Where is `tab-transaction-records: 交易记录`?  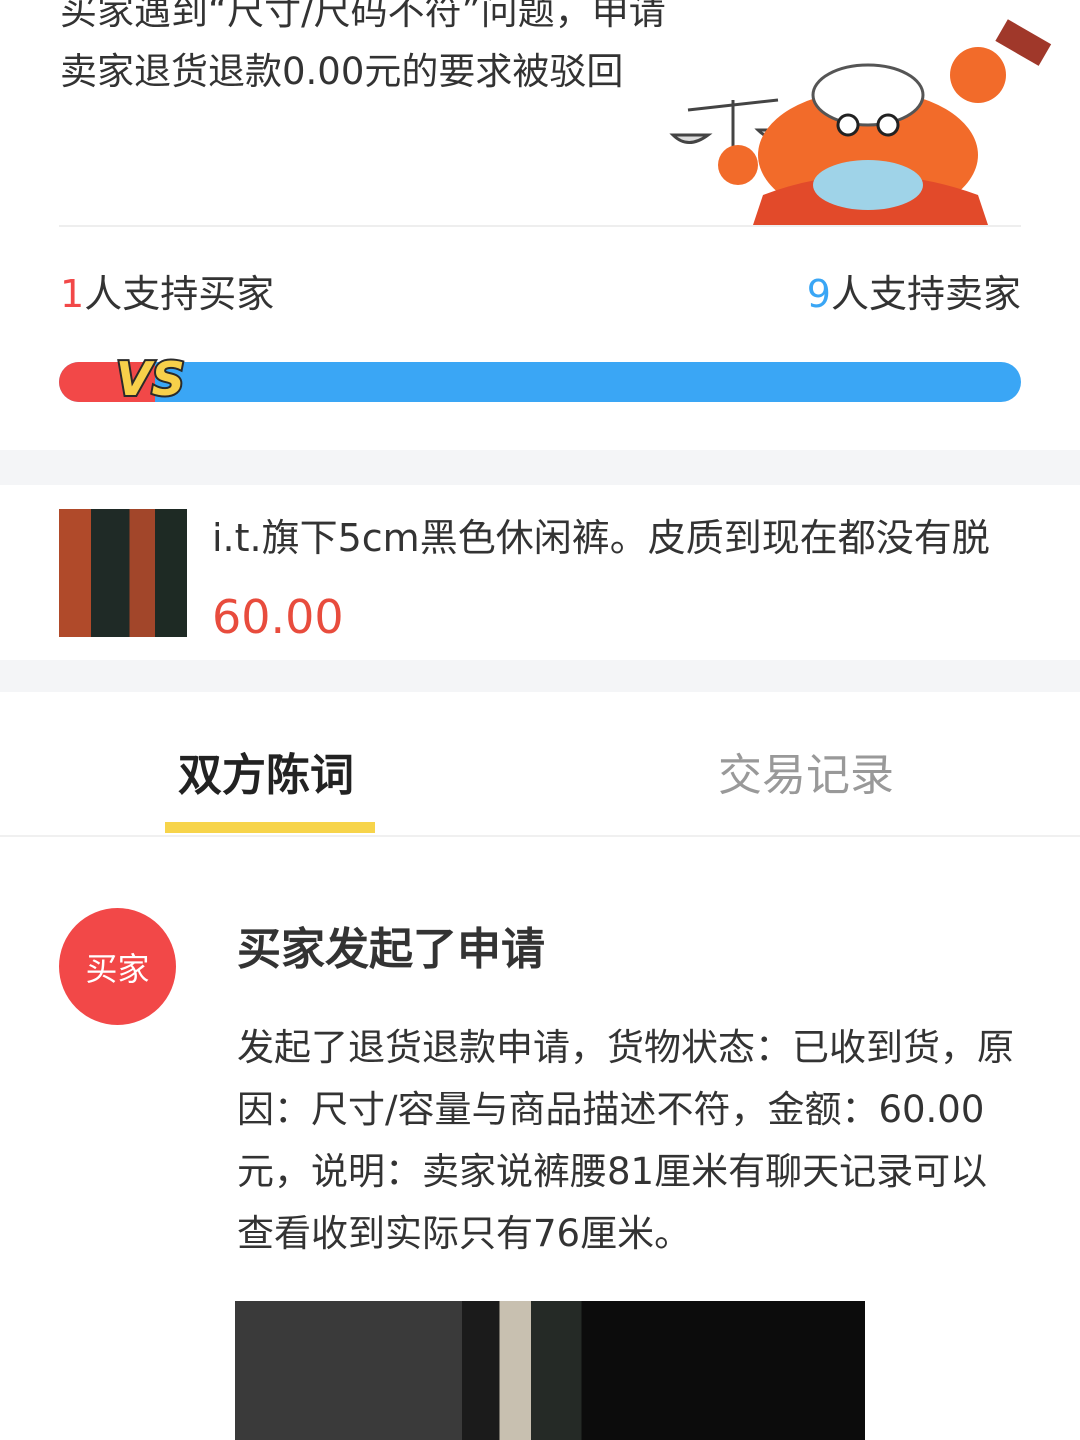 tab-transaction-records: 交易记录 is located at coordinates (806, 776).